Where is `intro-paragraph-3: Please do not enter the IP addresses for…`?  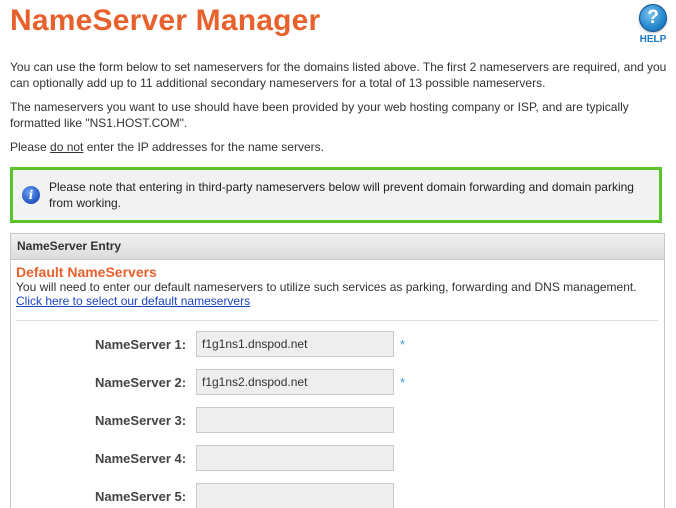
intro-paragraph-3: Please do not enter the IP addresses for… is located at coordinates (340, 147).